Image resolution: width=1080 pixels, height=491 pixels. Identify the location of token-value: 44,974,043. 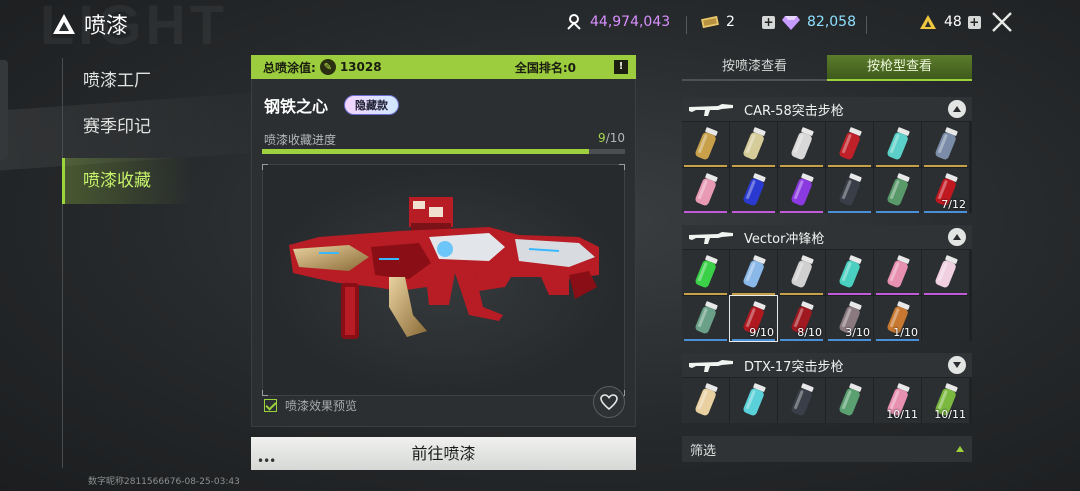
(630, 22).